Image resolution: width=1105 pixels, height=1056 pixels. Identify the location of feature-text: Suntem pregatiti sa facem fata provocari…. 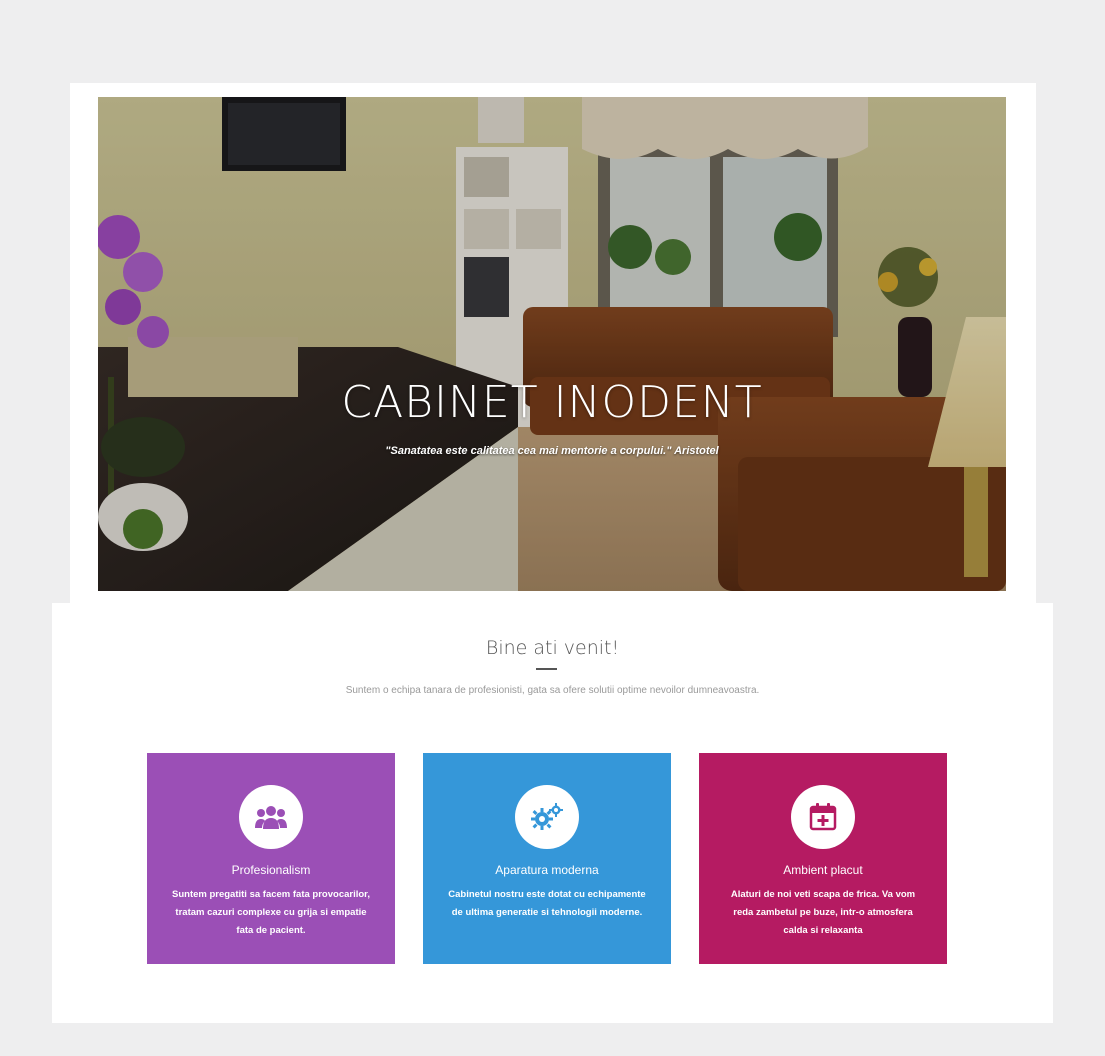
(271, 912).